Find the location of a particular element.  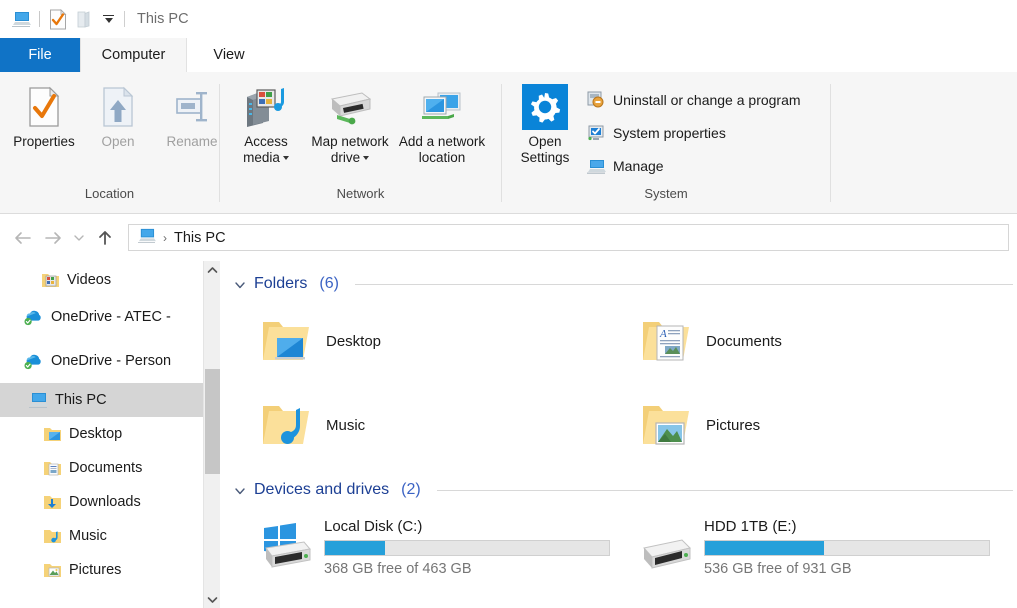

location-group-body: Properties Open Rename is located at coordinates (109, 129).